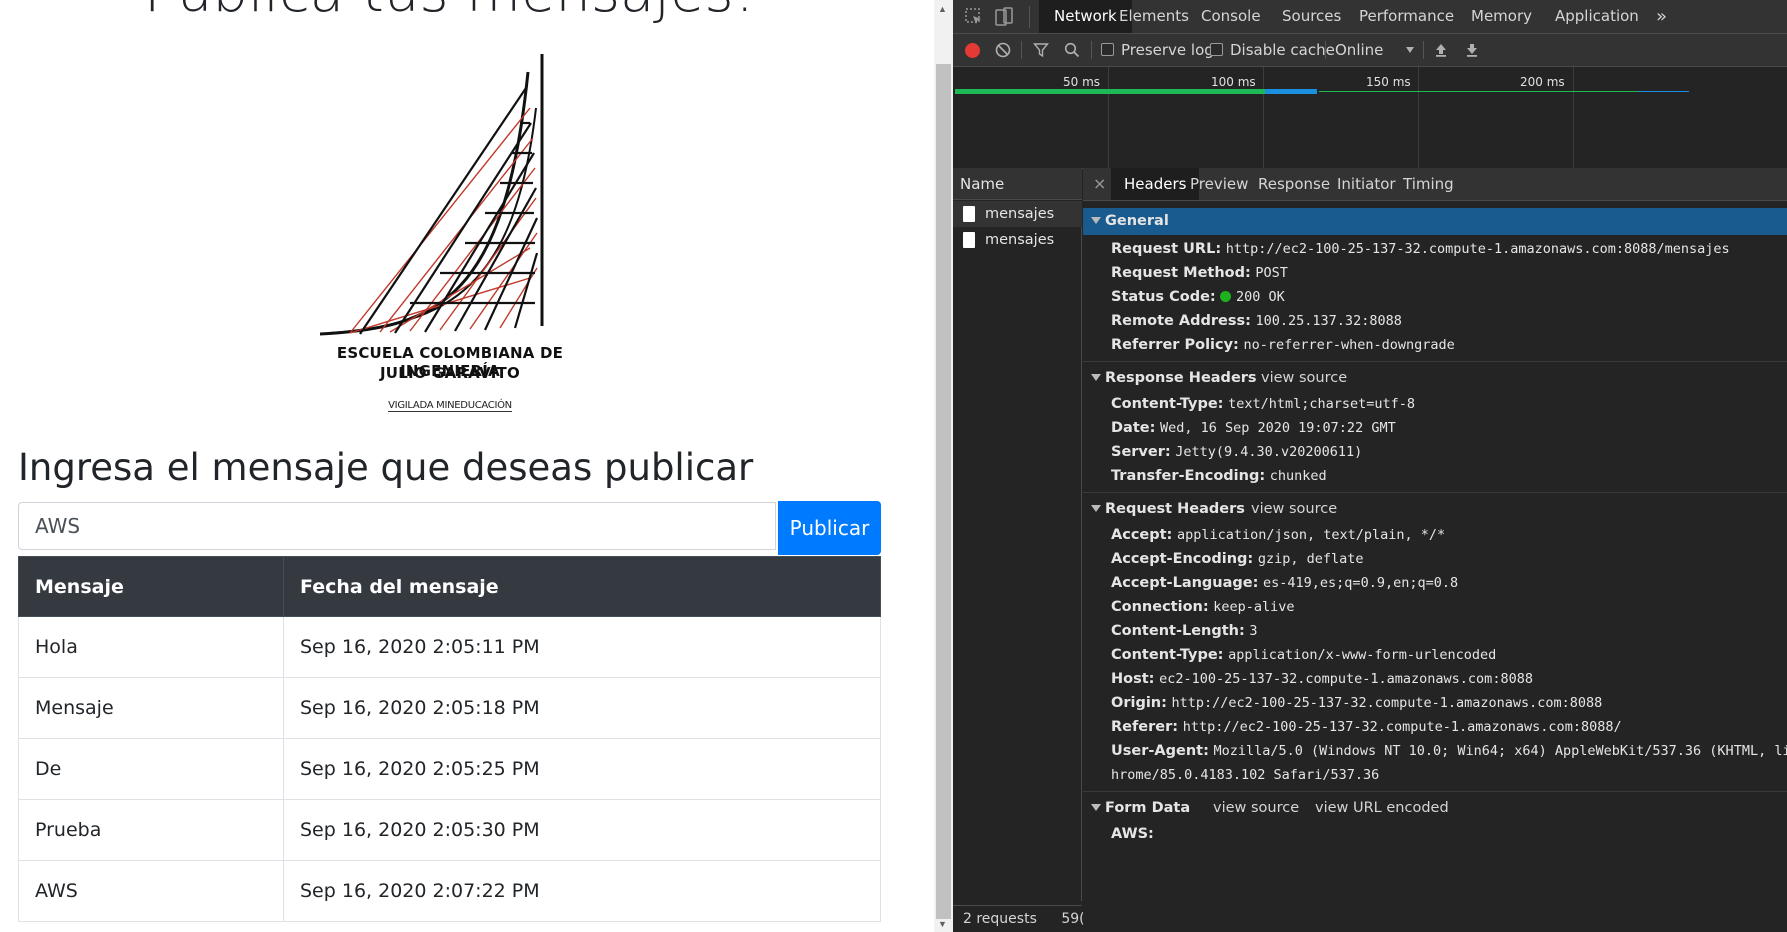  I want to click on request-list: mensajes mensajes, so click(1017, 551).